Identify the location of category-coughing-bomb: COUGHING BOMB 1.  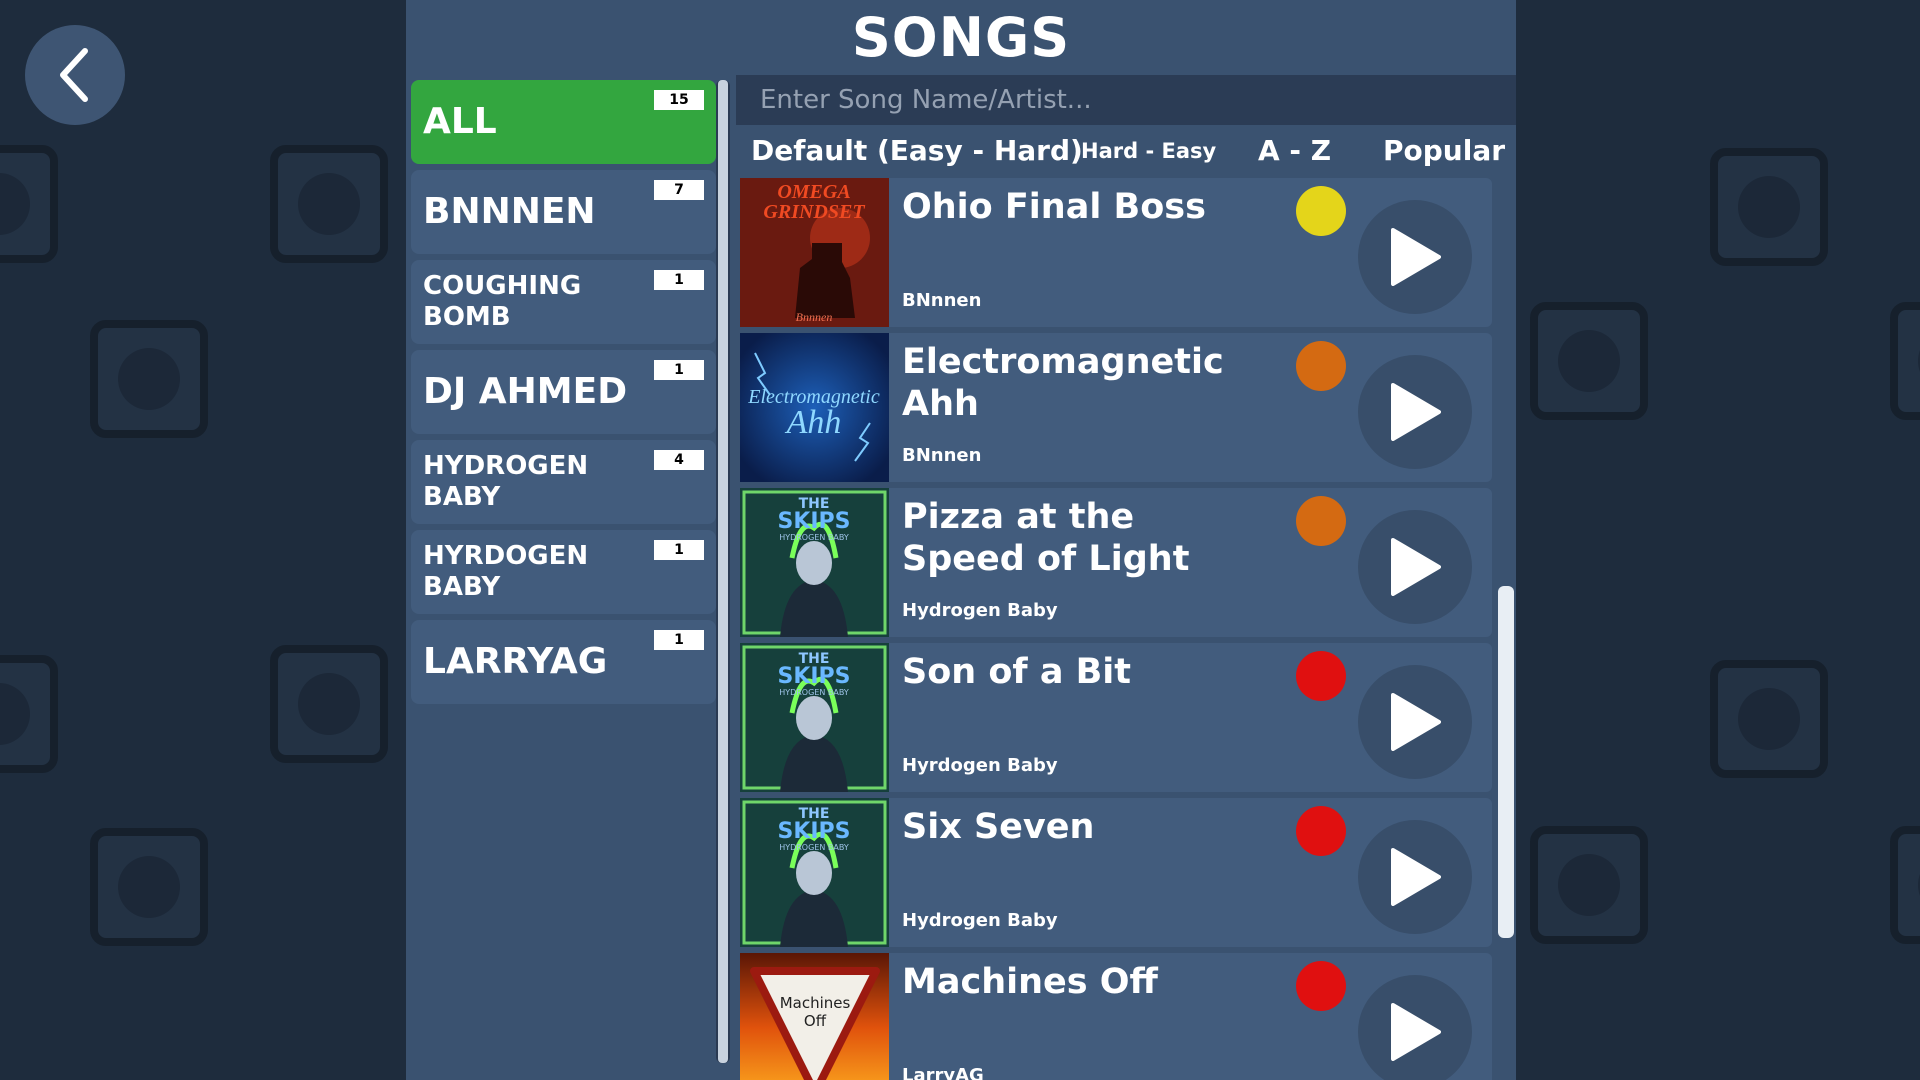
(563, 302).